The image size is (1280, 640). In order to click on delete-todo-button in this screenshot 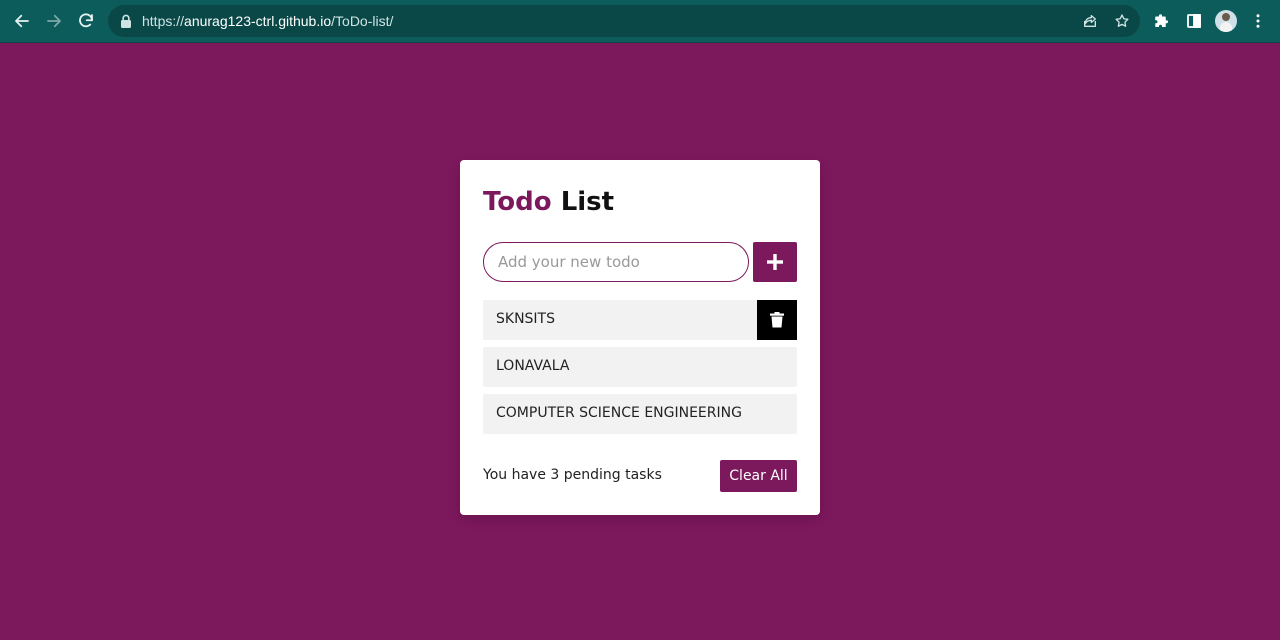, I will do `click(777, 320)`.